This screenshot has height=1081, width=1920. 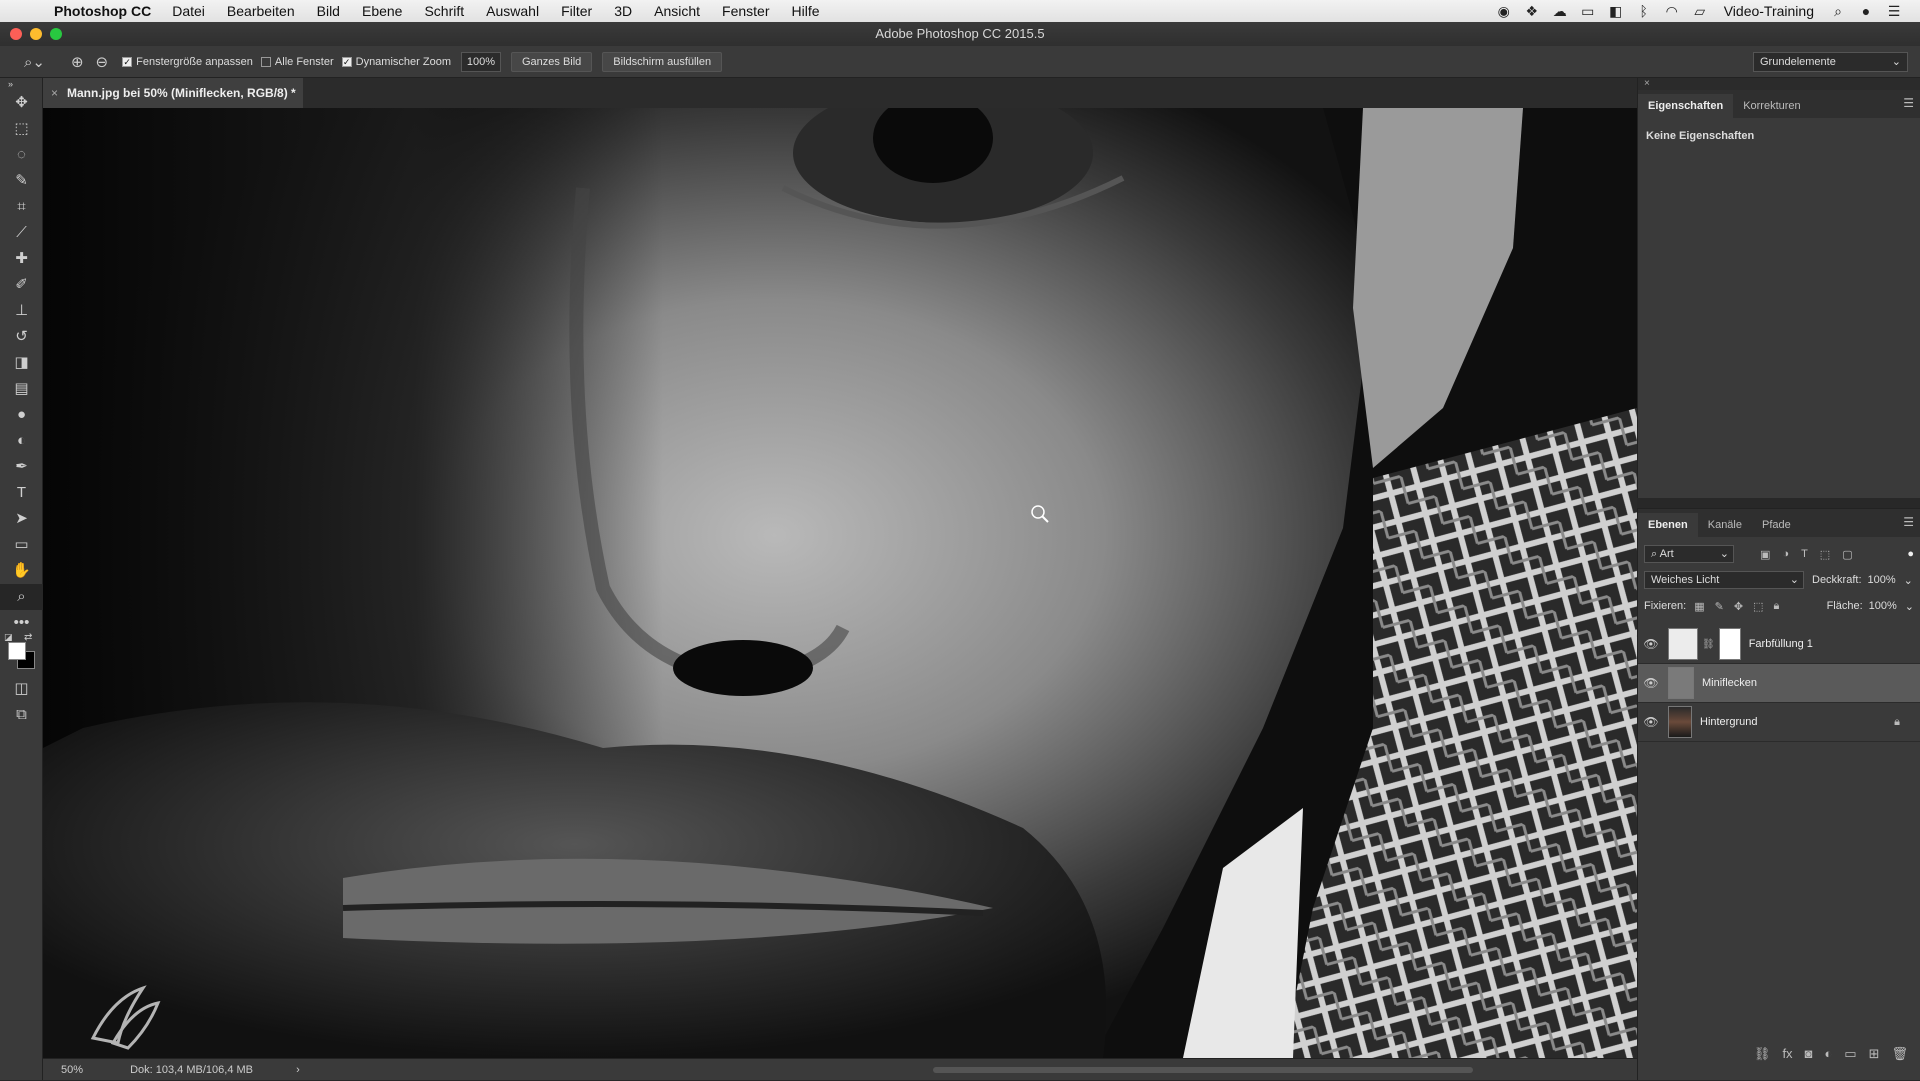 I want to click on panel-close-icon: ×, so click(x=1779, y=84).